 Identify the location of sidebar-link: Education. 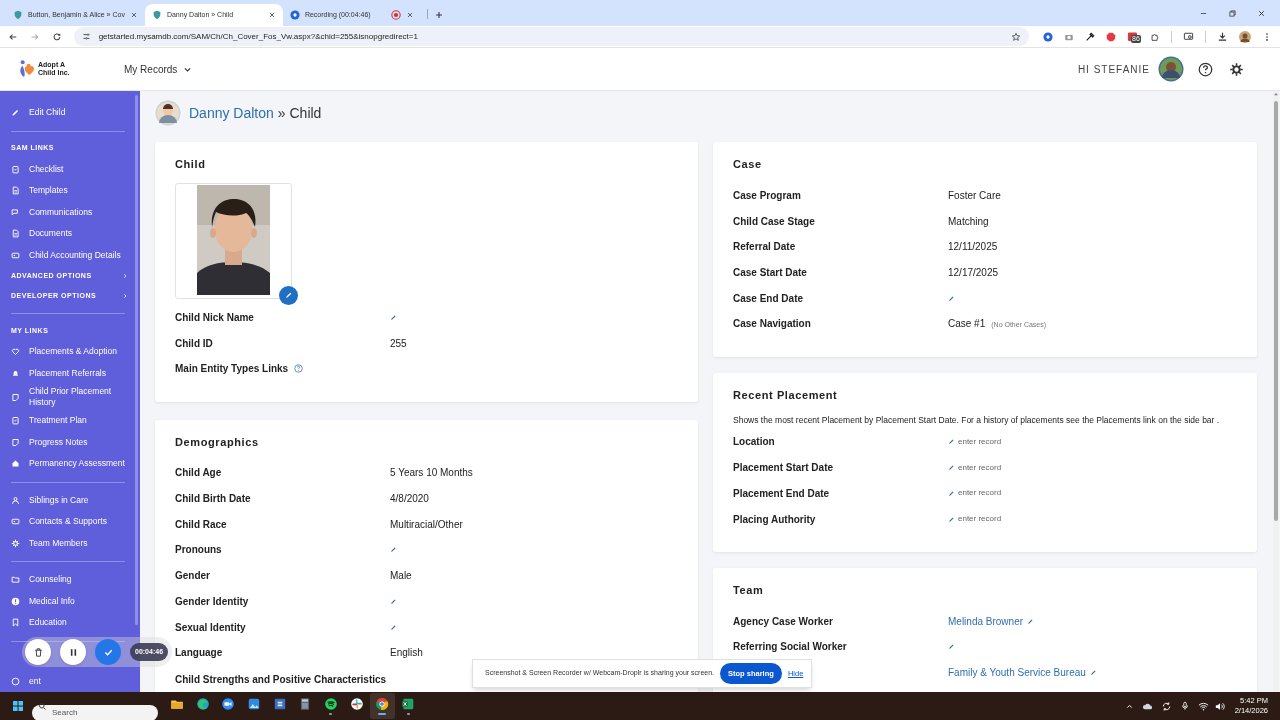
(70, 623).